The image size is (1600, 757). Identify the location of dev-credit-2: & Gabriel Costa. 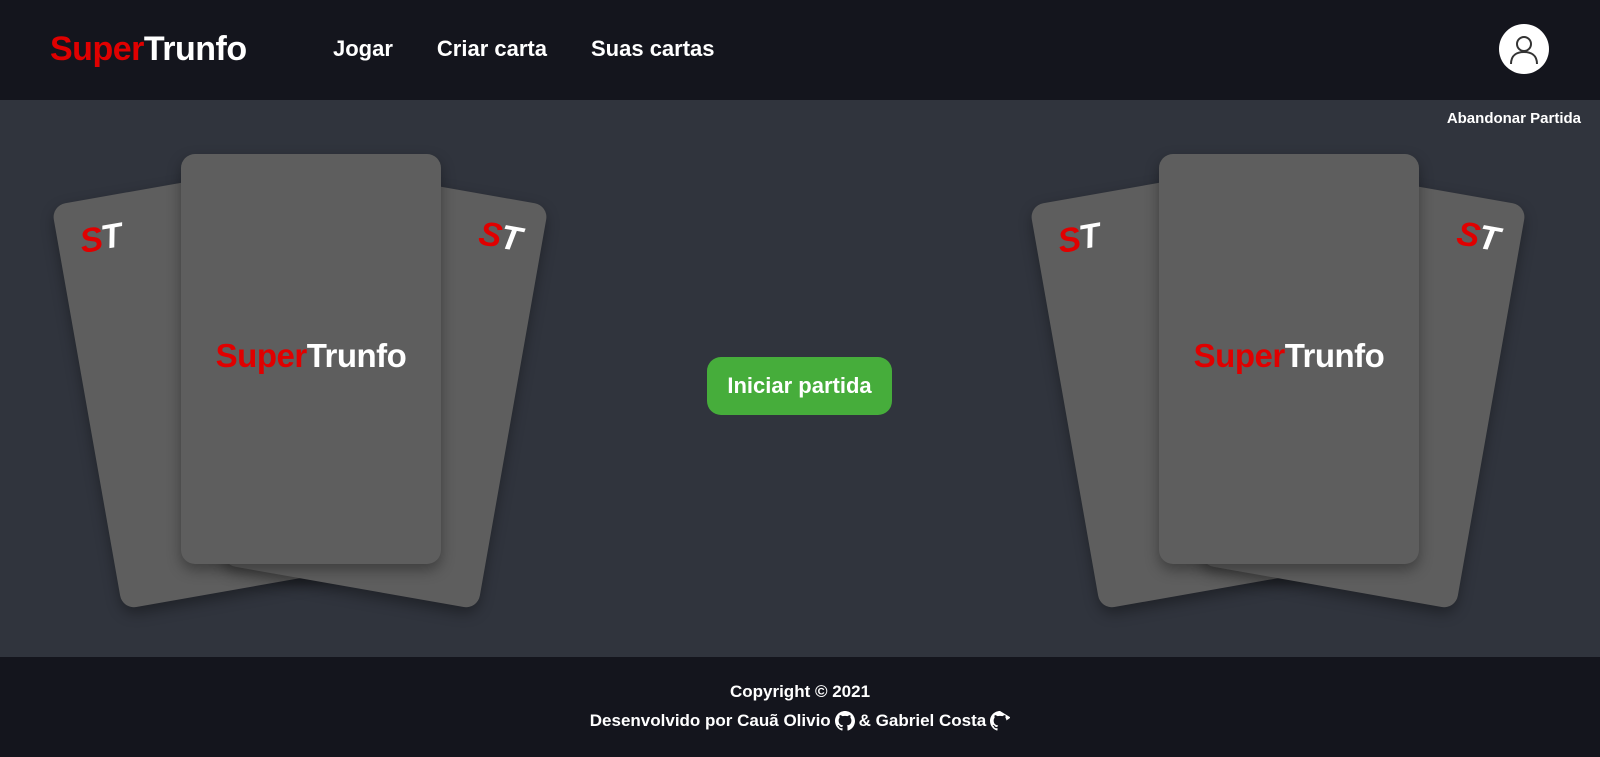
(922, 720).